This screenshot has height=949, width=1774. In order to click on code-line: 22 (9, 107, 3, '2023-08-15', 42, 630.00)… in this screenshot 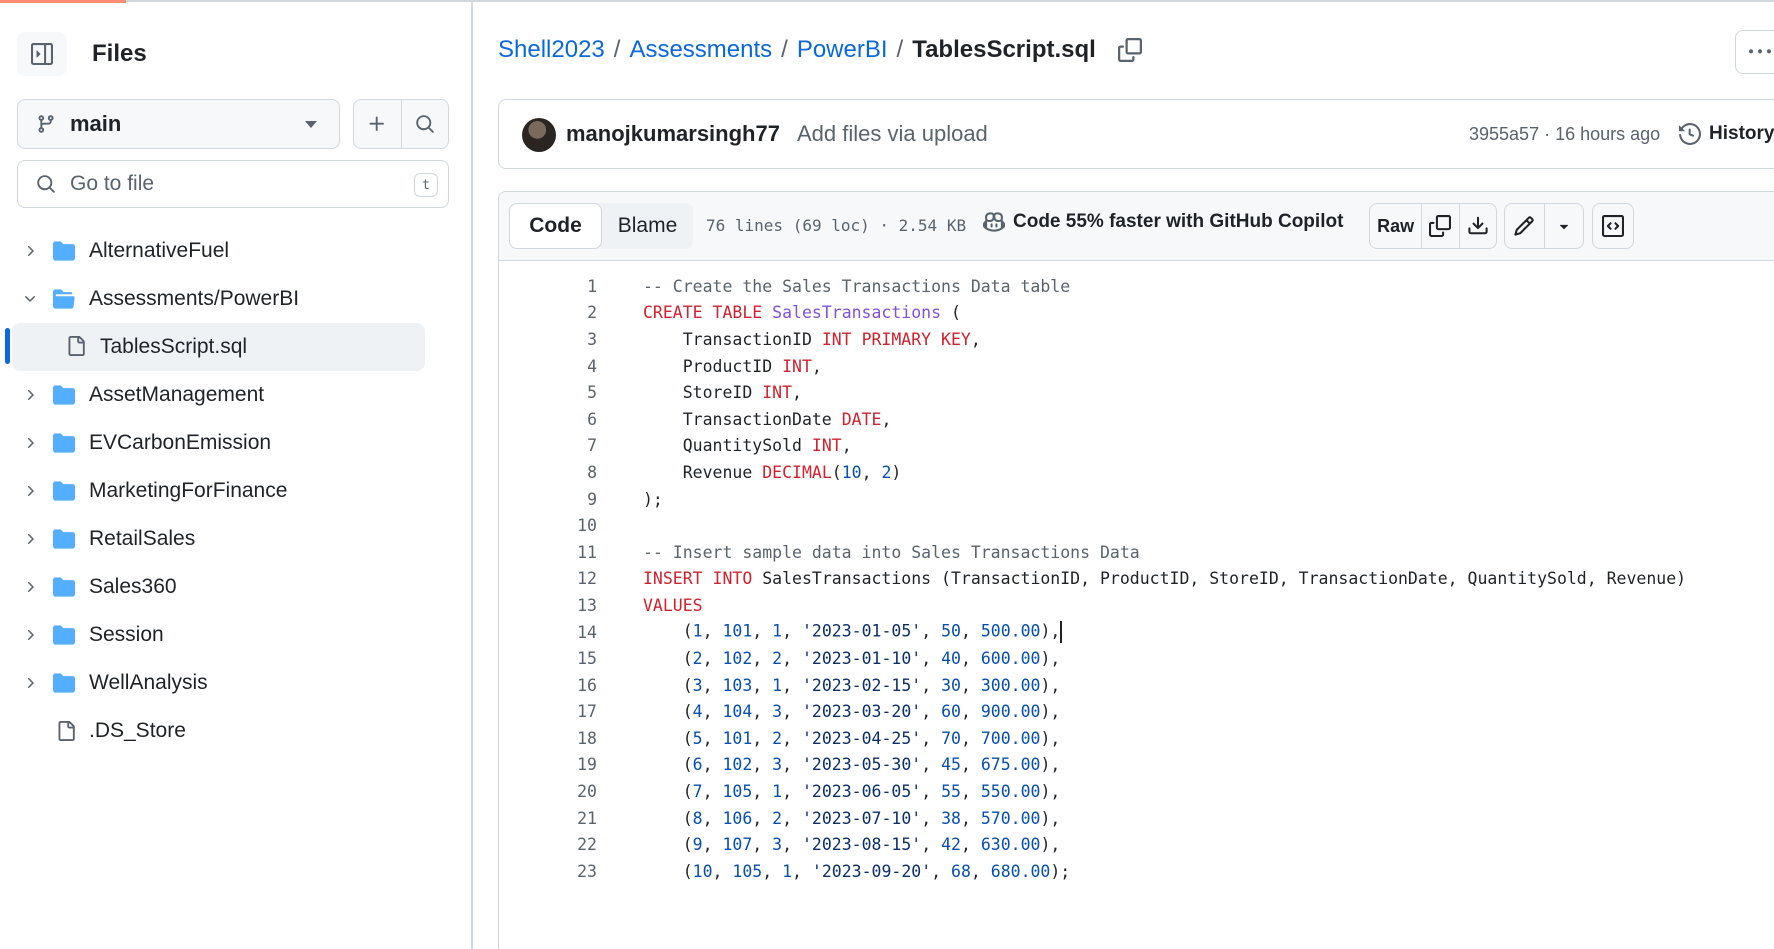, I will do `click(1136, 844)`.